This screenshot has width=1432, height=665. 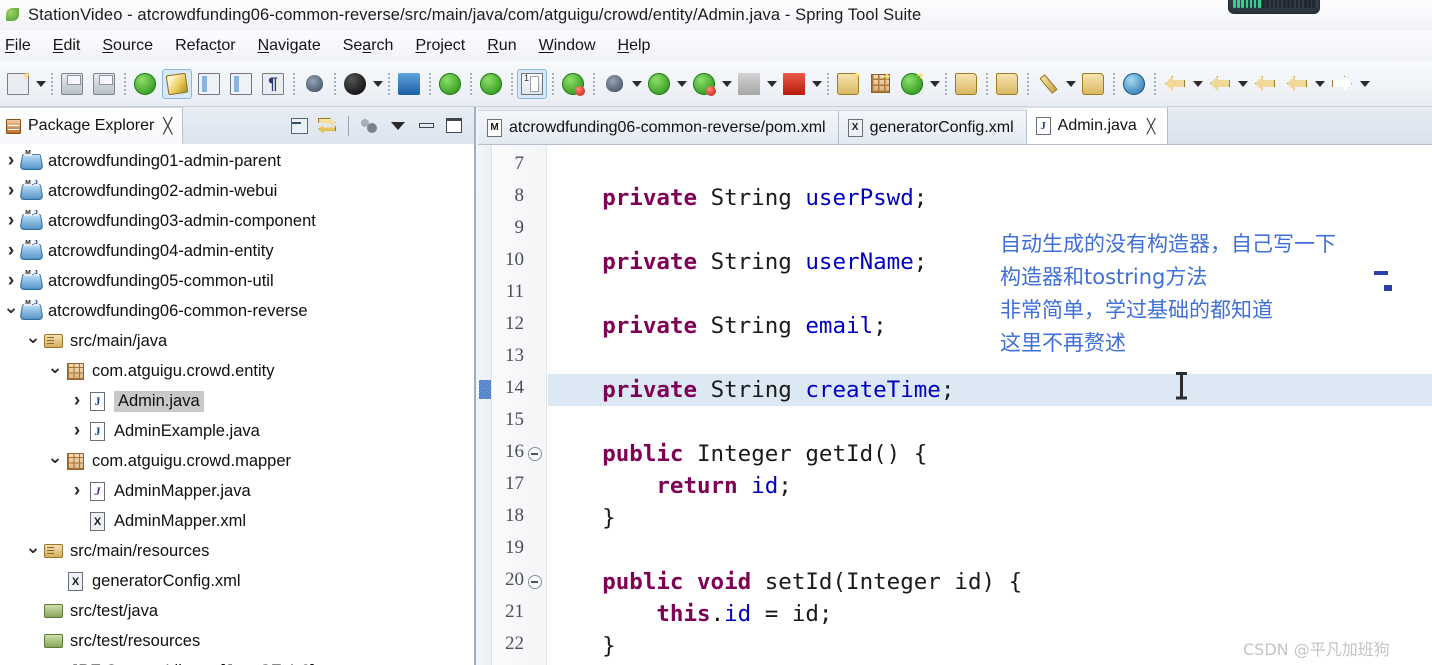 I want to click on menu-file: File, so click(x=21, y=46).